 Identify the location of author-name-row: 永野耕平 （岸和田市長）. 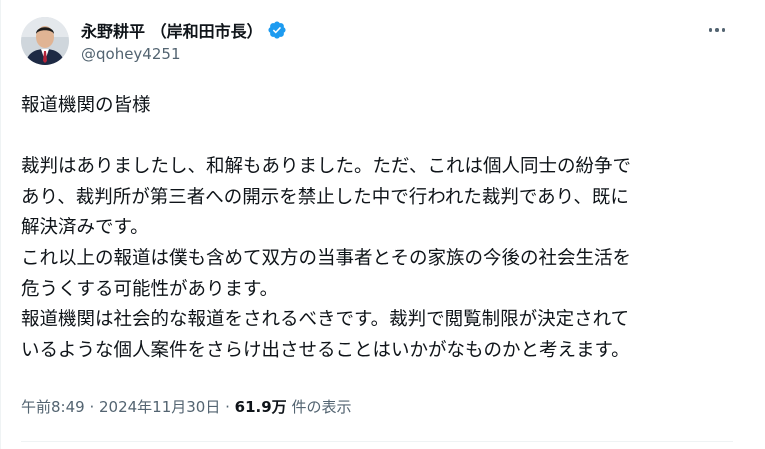
(184, 30).